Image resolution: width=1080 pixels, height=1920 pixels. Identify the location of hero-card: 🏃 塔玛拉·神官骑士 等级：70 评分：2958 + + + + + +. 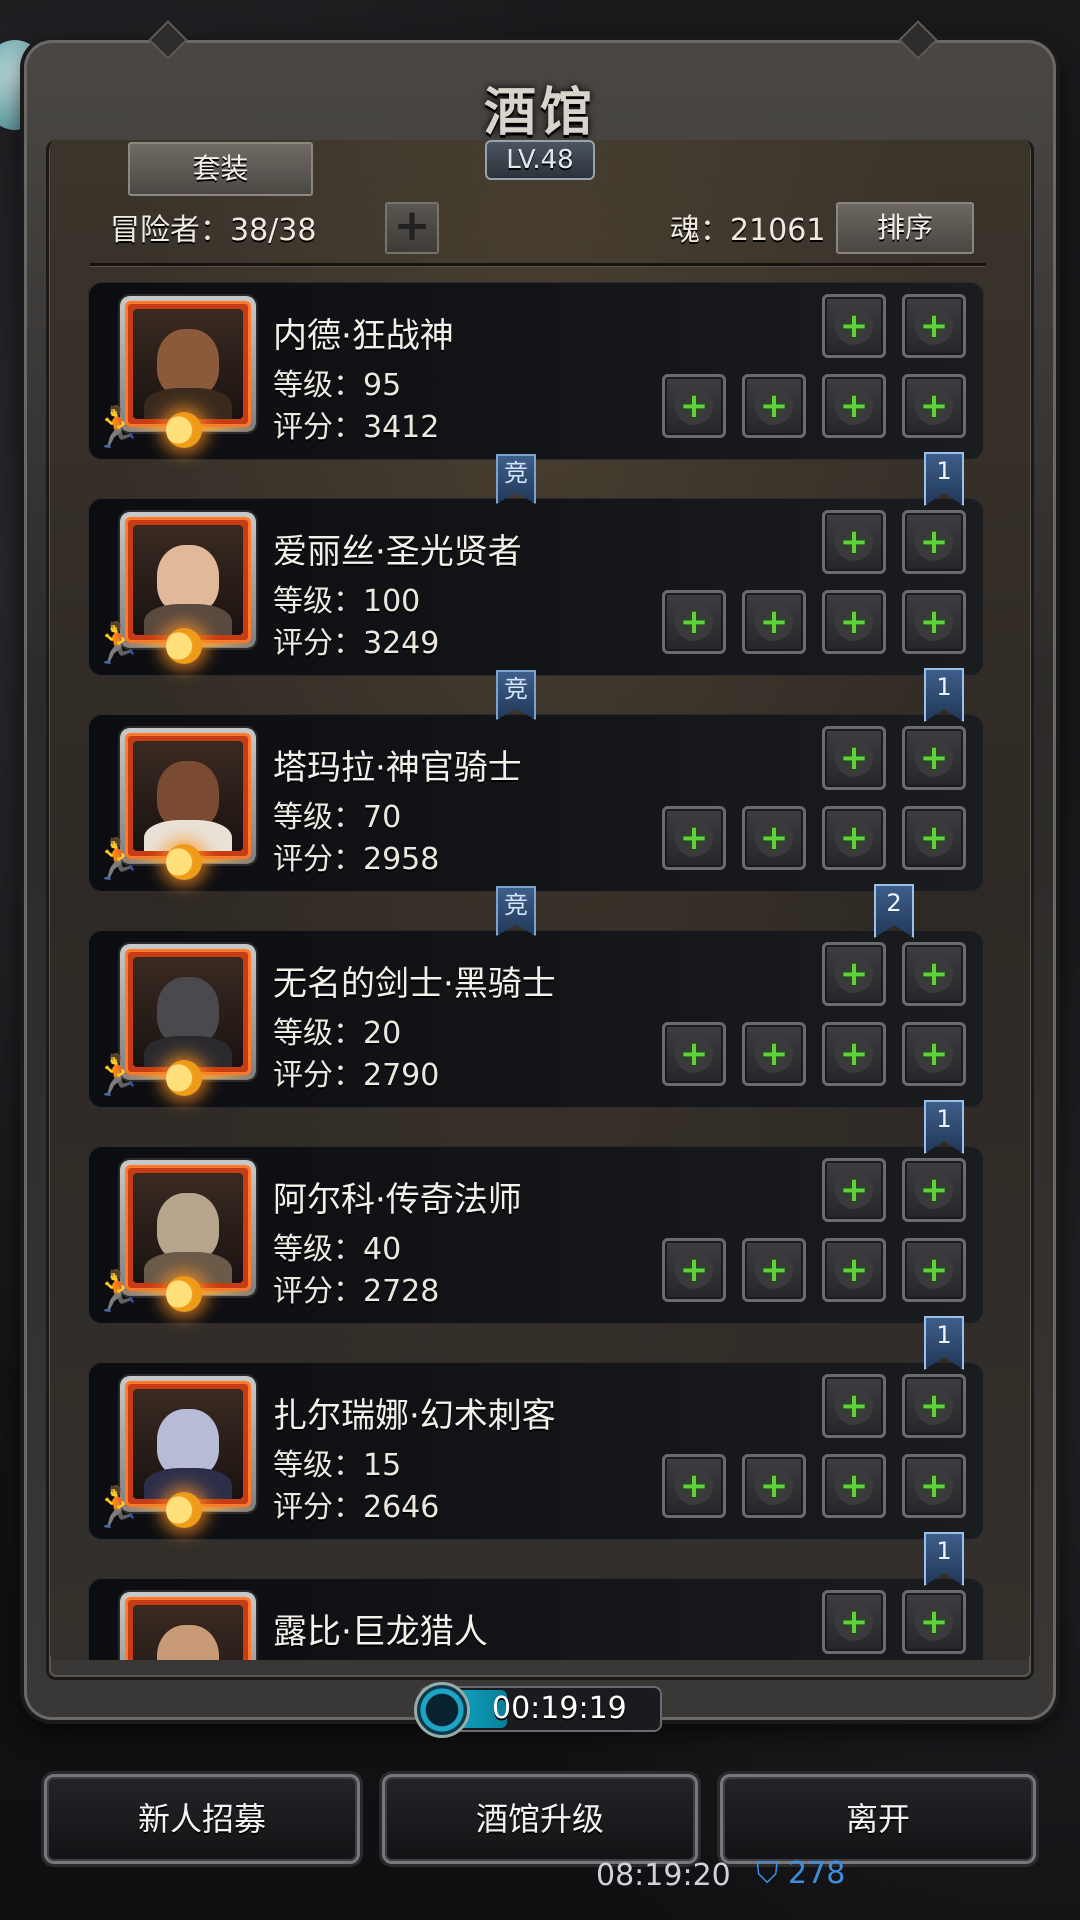
(536, 803).